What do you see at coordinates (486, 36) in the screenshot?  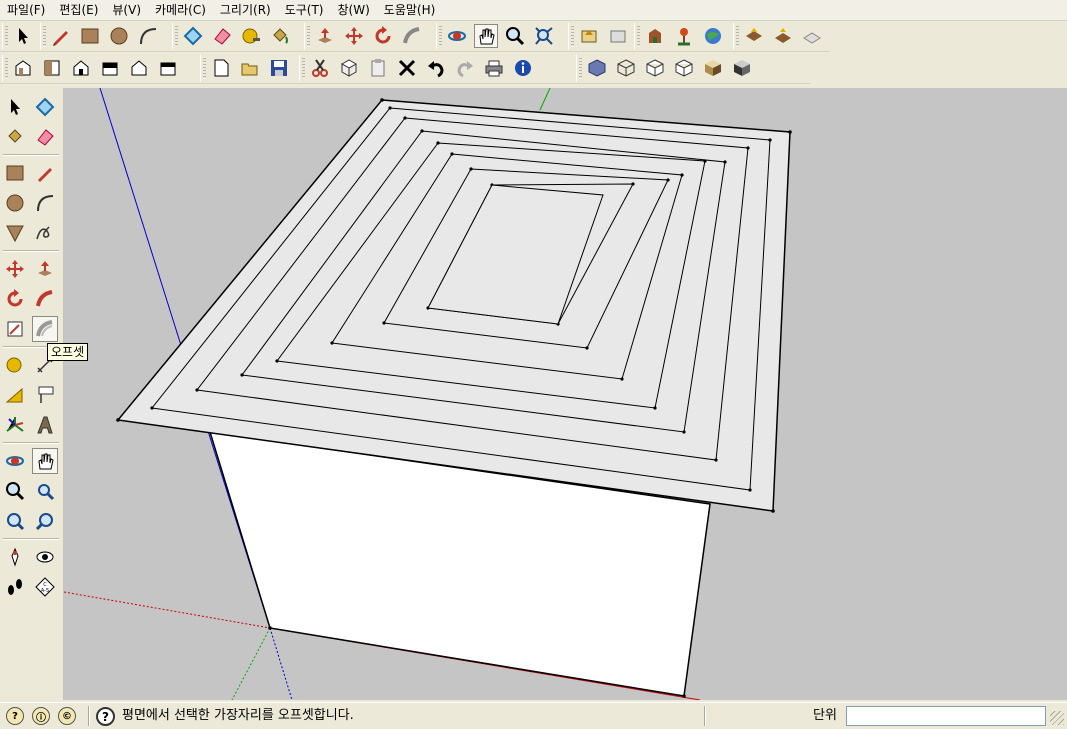 I see `pan-button` at bounding box center [486, 36].